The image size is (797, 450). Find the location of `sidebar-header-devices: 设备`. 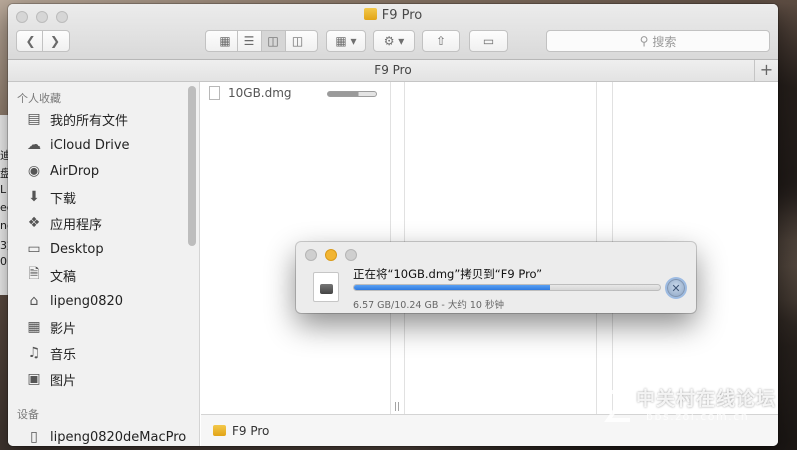

sidebar-header-devices: 设备 is located at coordinates (28, 414).